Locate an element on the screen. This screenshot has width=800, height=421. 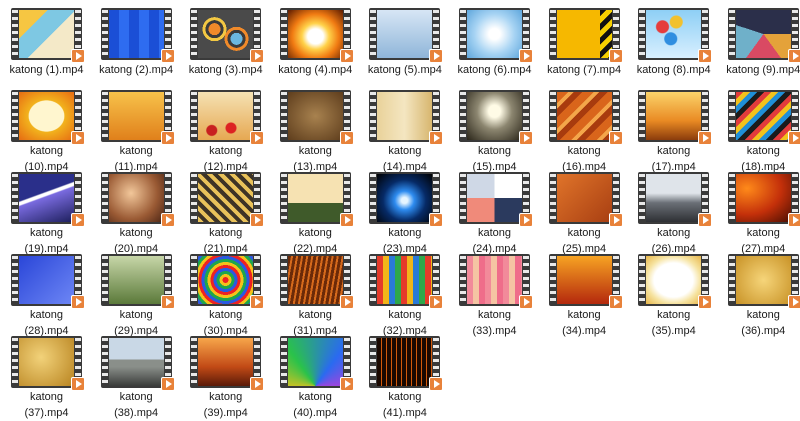
file-name: katong (37).mp4 is located at coordinates (46, 405).